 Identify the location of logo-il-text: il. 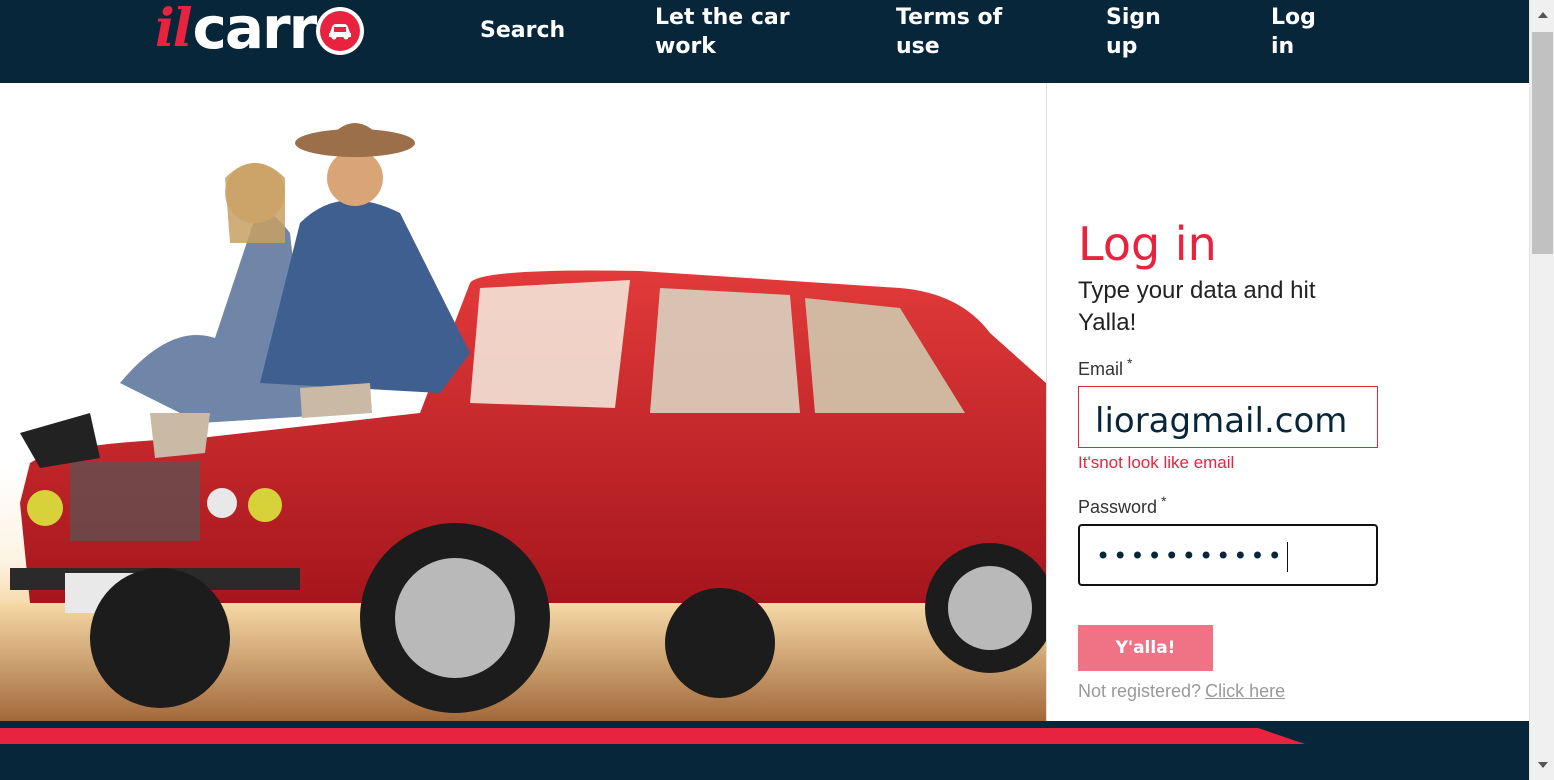
(173, 29).